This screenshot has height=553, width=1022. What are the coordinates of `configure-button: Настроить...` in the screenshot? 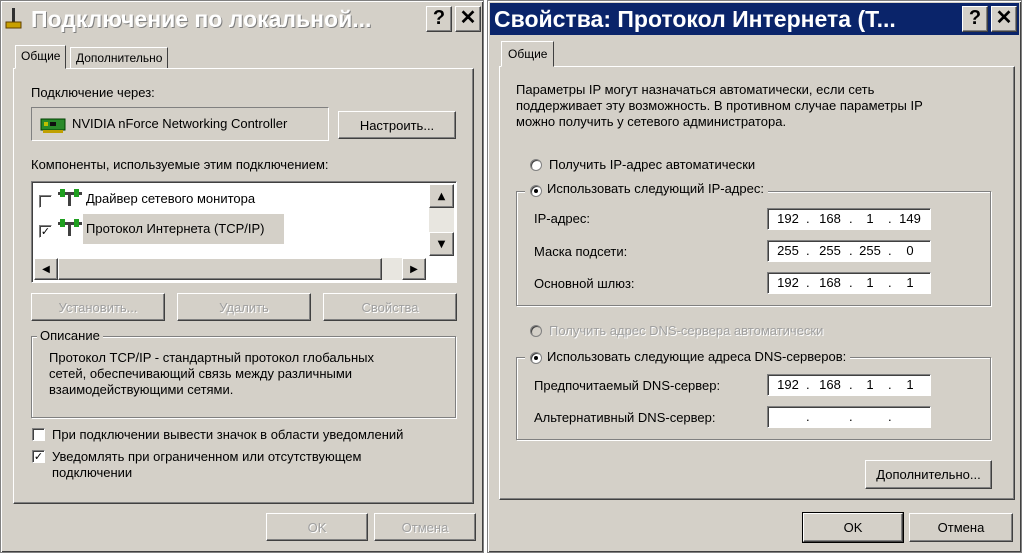 It's located at (397, 125).